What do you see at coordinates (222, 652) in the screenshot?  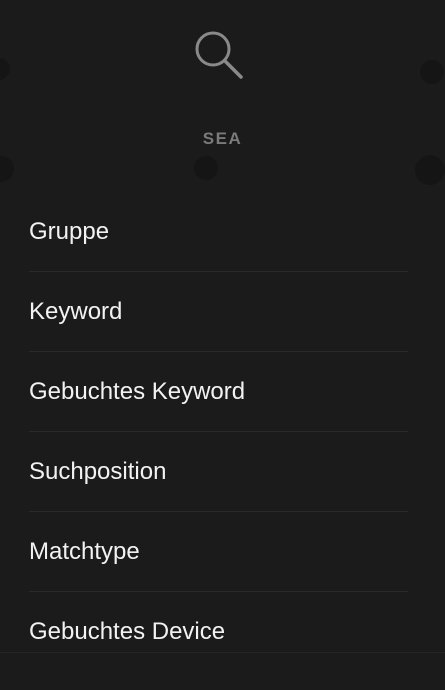 I see `bottom-divider` at bounding box center [222, 652].